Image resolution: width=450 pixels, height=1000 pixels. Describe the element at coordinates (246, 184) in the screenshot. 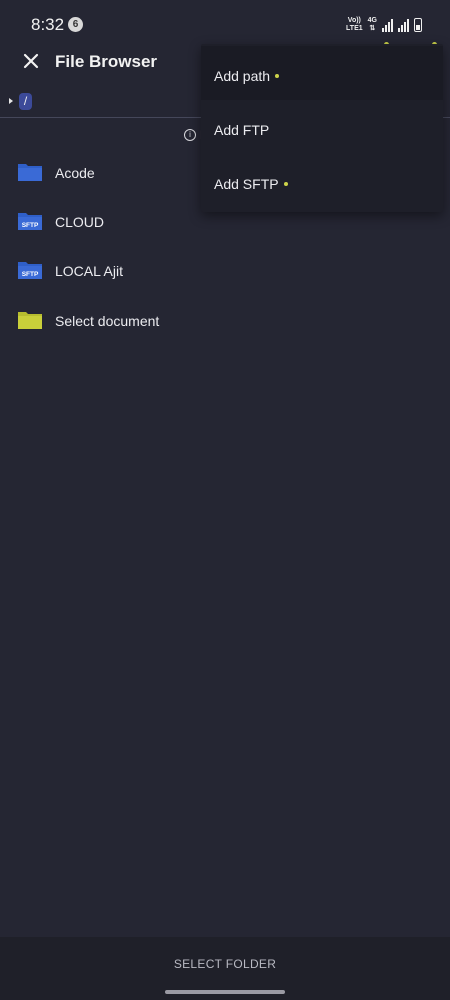

I see `menu-item-label: Add SFTP` at that location.